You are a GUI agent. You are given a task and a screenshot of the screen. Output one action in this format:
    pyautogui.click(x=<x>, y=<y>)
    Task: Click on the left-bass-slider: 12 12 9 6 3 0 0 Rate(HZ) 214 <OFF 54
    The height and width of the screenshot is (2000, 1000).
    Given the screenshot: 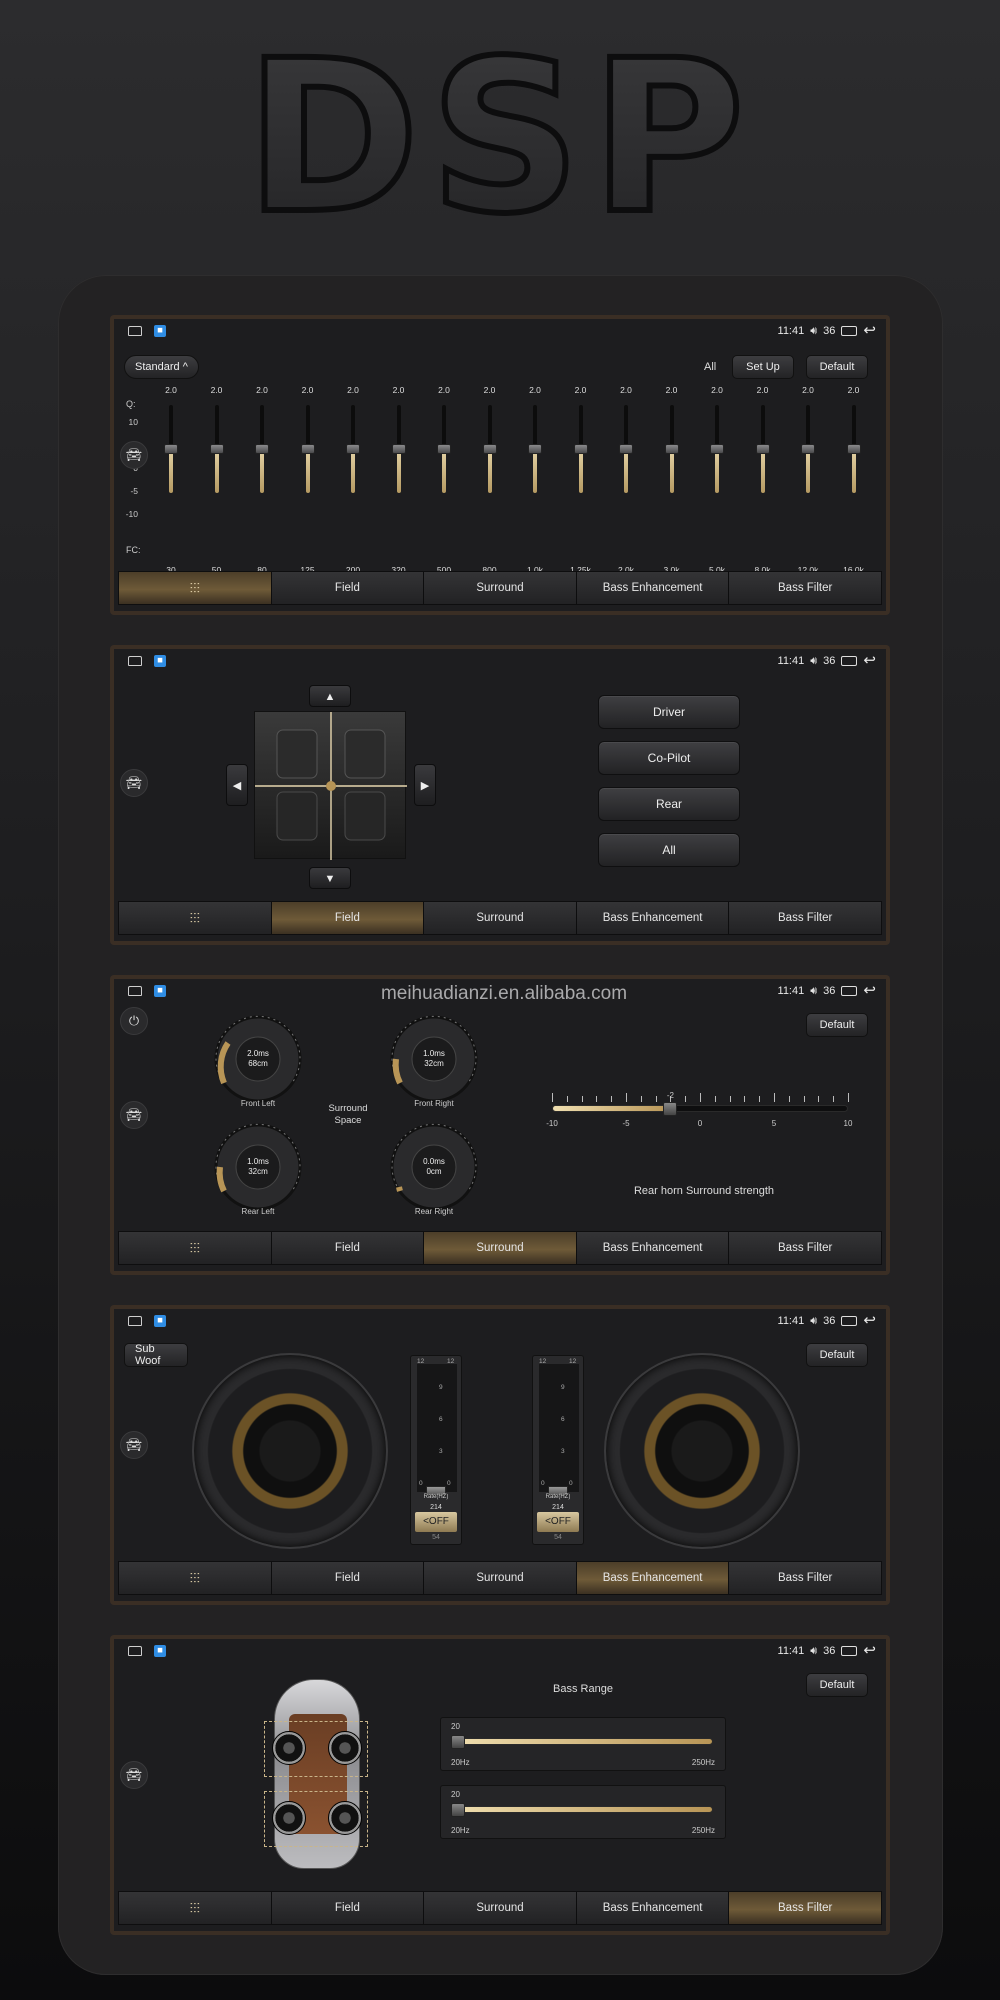 What is the action you would take?
    pyautogui.click(x=436, y=1450)
    